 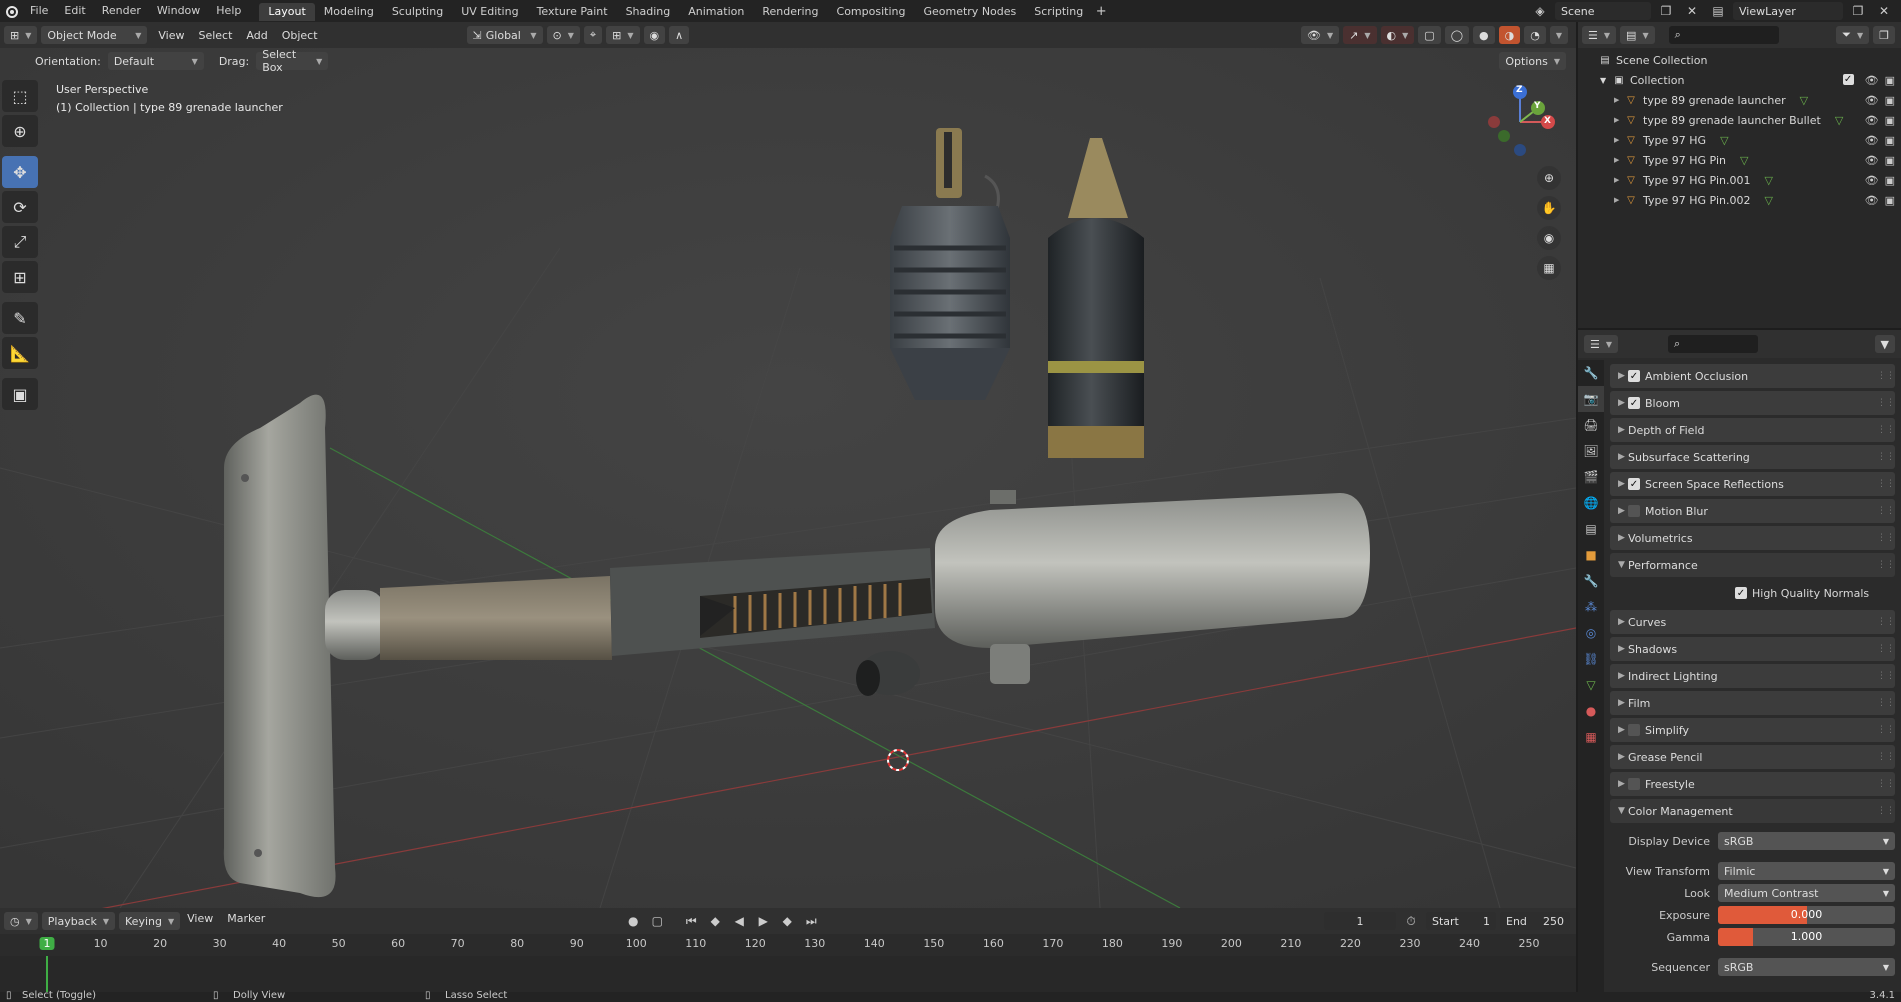 I want to click on timeline-menu-keying: Keying ▼, so click(x=150, y=921).